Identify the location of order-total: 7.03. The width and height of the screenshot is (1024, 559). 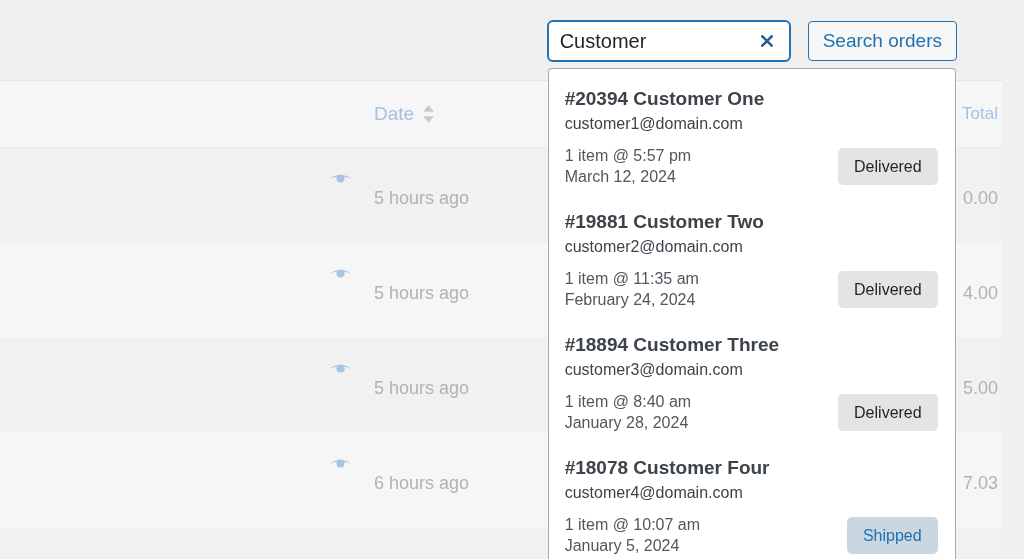
(980, 483).